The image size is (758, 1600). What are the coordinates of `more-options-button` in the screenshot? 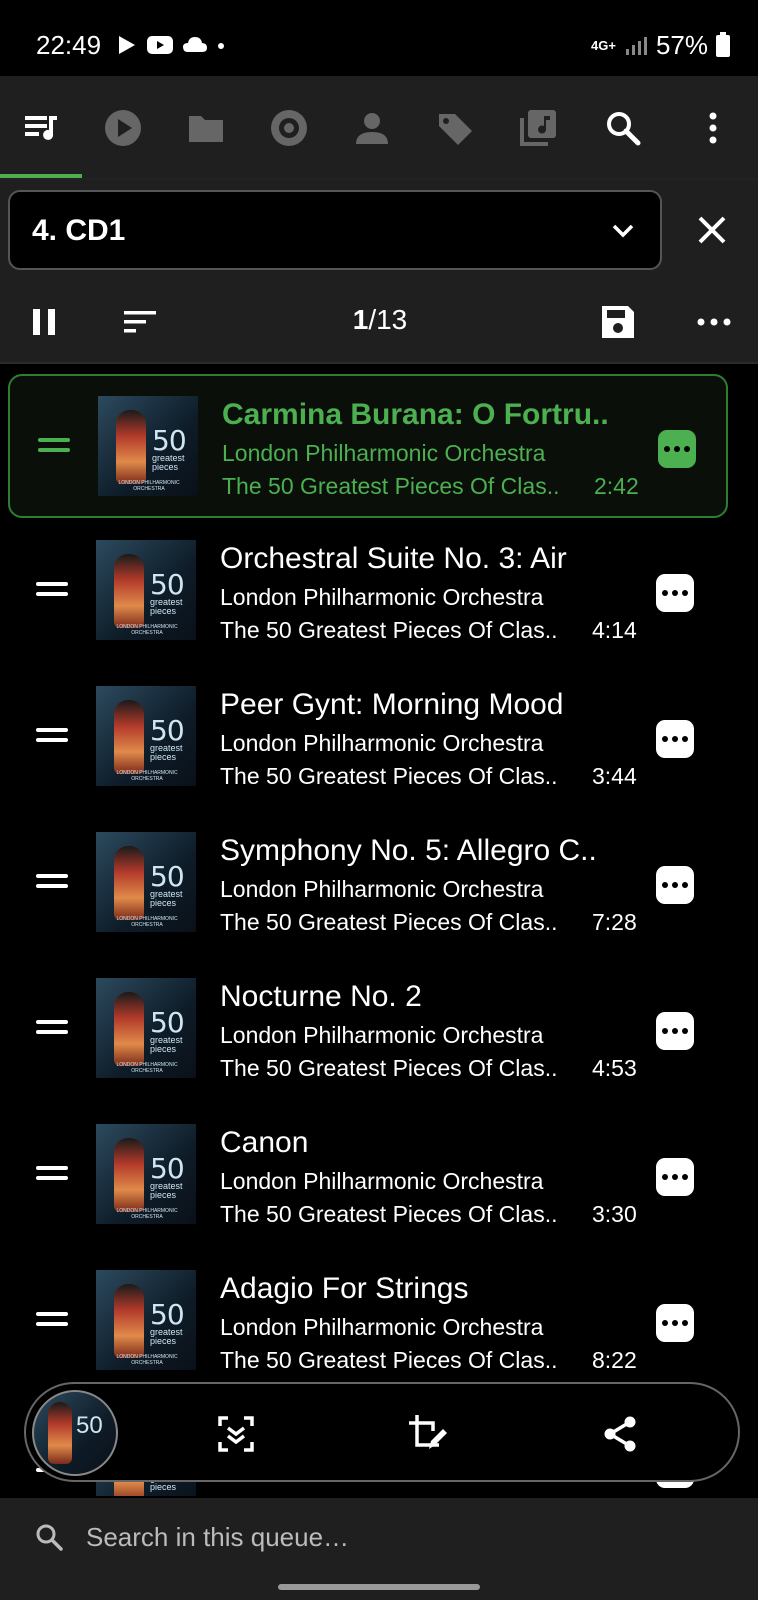 It's located at (714, 322).